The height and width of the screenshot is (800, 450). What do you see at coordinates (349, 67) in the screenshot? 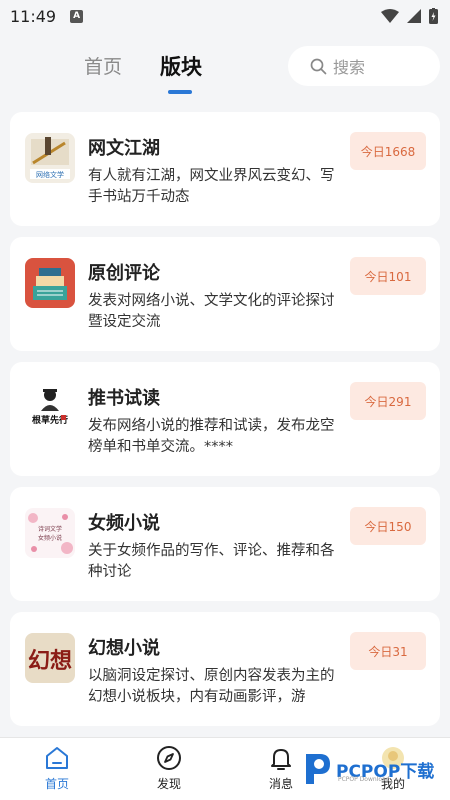
I see `search-placeholder: 搜索` at bounding box center [349, 67].